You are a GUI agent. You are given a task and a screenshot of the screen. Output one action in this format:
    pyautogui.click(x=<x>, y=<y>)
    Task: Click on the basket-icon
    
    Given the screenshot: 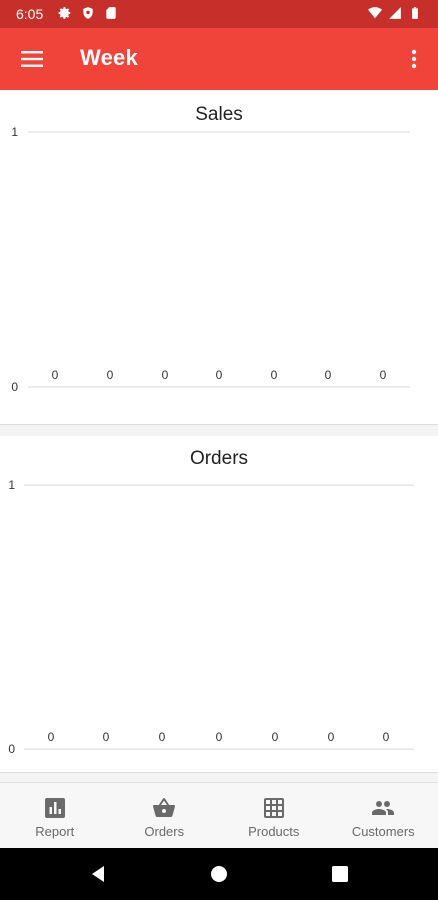 What is the action you would take?
    pyautogui.click(x=164, y=808)
    